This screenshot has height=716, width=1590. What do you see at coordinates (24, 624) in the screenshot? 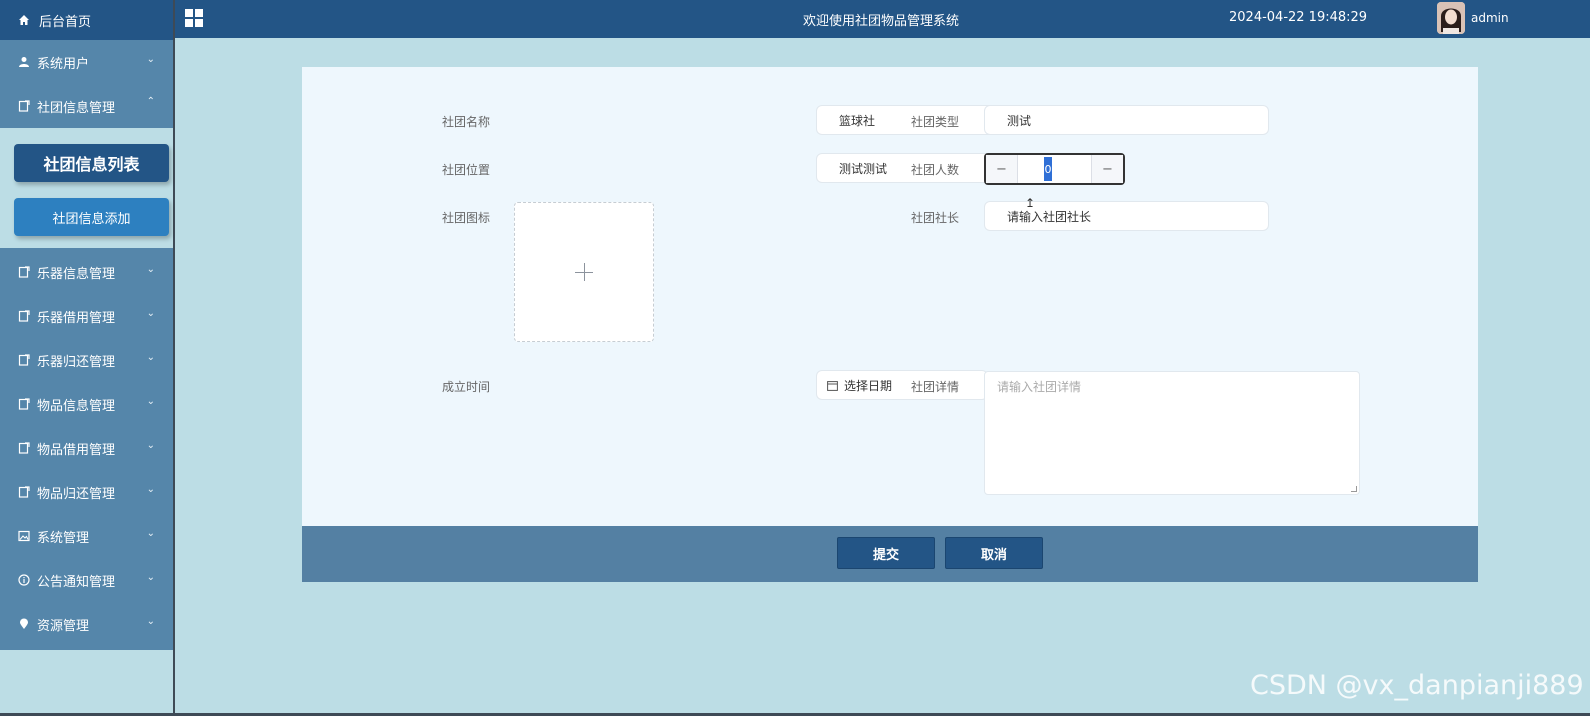
I see `location-pin-icon` at bounding box center [24, 624].